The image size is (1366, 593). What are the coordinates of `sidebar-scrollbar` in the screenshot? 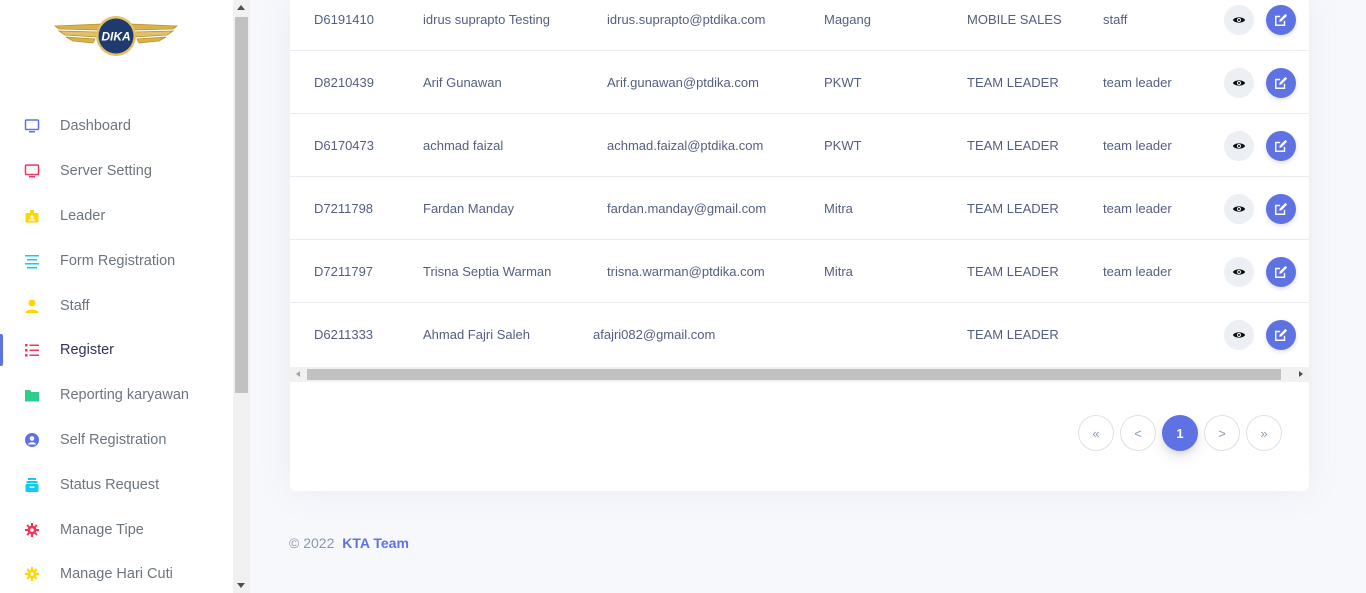 It's located at (241, 296).